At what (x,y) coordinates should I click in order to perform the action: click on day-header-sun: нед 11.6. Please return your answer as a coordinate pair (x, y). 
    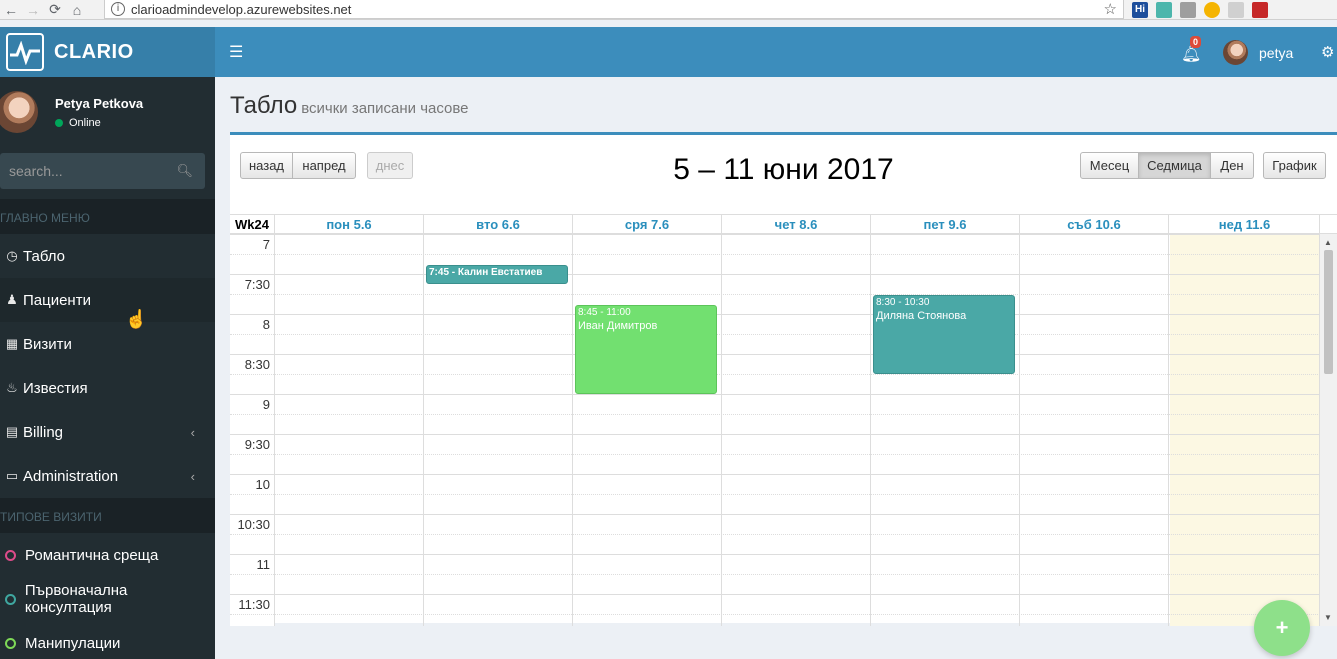
    Looking at the image, I should click on (1245, 224).